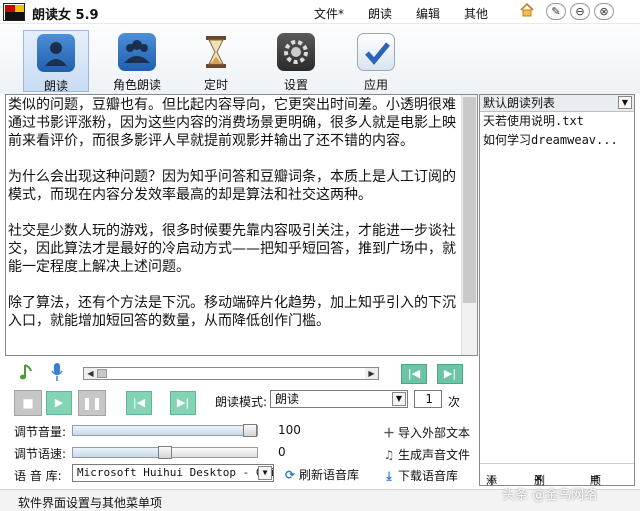  Describe the element at coordinates (57, 372) in the screenshot. I see `microphone-icon` at that location.